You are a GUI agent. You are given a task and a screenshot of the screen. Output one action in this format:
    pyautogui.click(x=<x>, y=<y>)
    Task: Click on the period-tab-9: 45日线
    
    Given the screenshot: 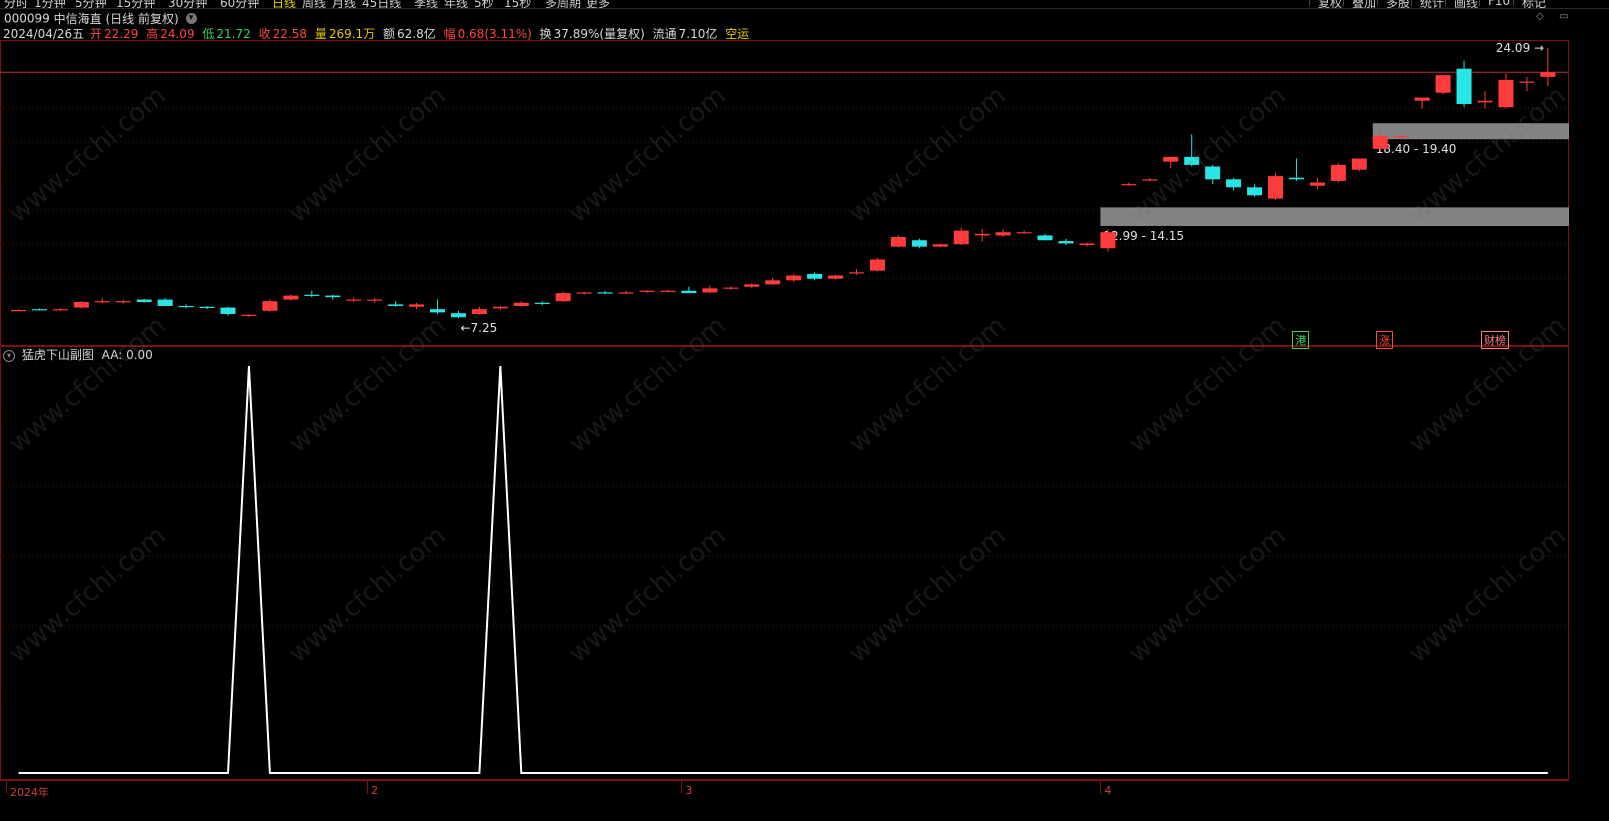 What is the action you would take?
    pyautogui.click(x=381, y=4)
    